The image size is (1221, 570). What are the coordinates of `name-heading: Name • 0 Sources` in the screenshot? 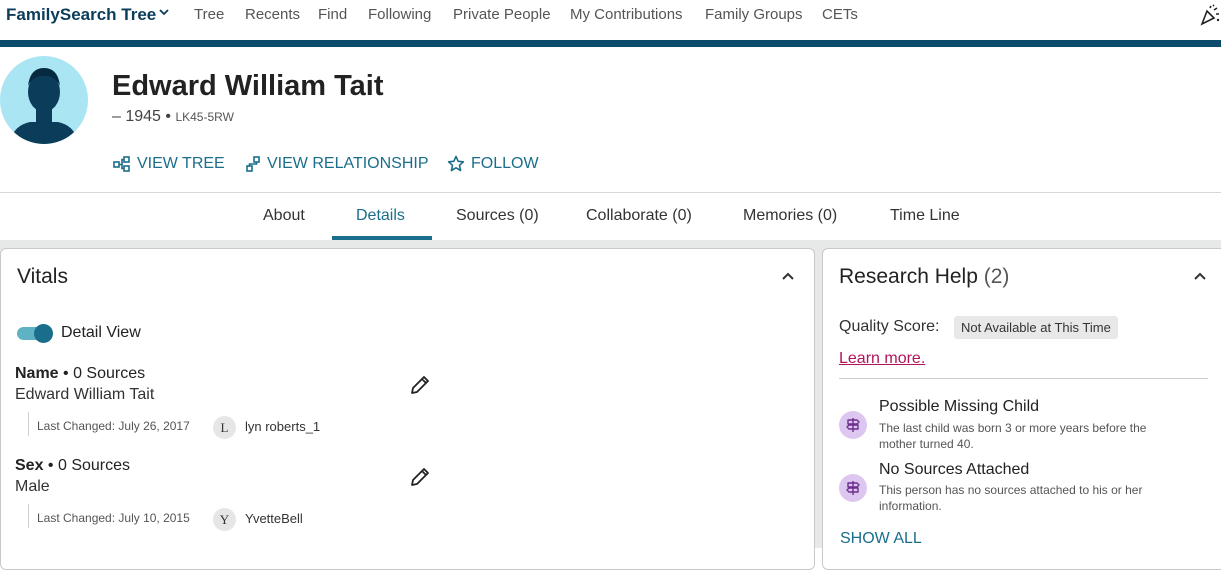 It's located at (80, 374).